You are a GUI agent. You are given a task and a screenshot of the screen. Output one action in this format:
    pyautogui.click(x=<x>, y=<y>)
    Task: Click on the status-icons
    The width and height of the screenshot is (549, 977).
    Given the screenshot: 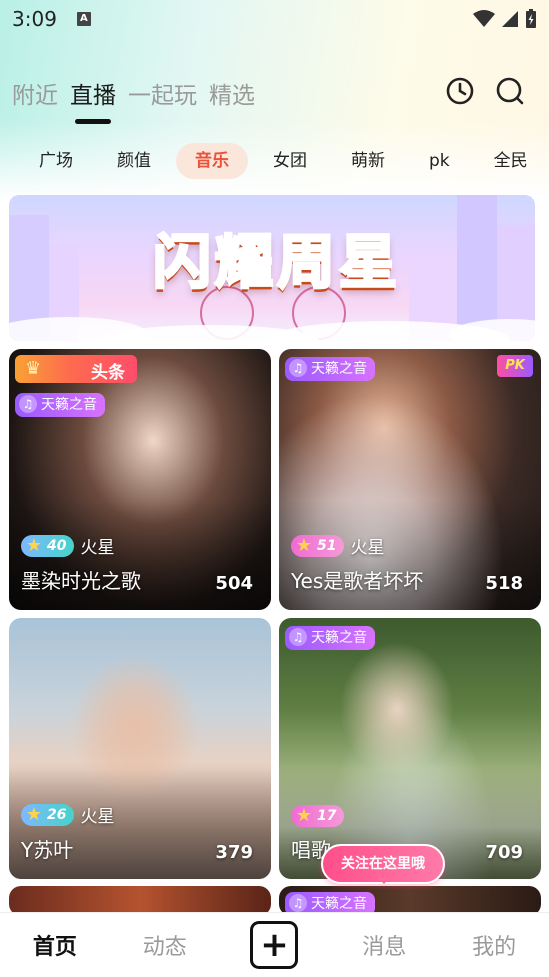 What is the action you would take?
    pyautogui.click(x=505, y=19)
    